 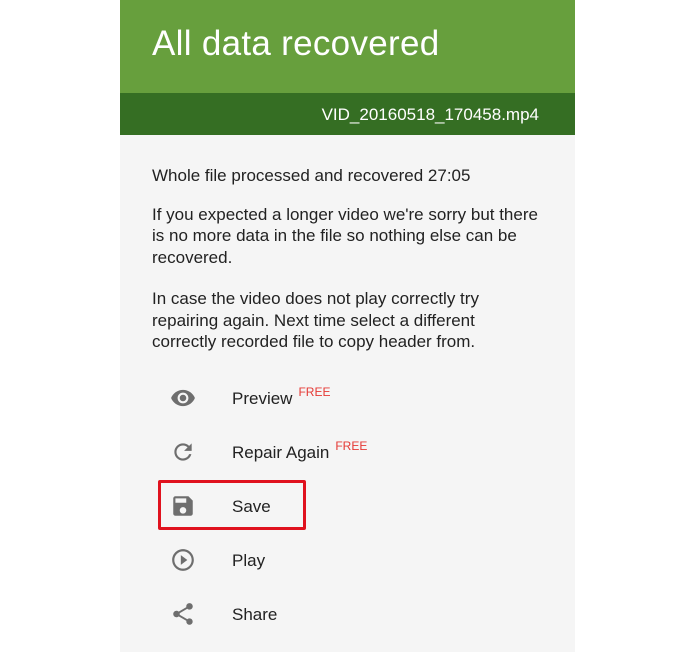 I want to click on repair-again-button: Repair Again FREE, so click(x=347, y=453).